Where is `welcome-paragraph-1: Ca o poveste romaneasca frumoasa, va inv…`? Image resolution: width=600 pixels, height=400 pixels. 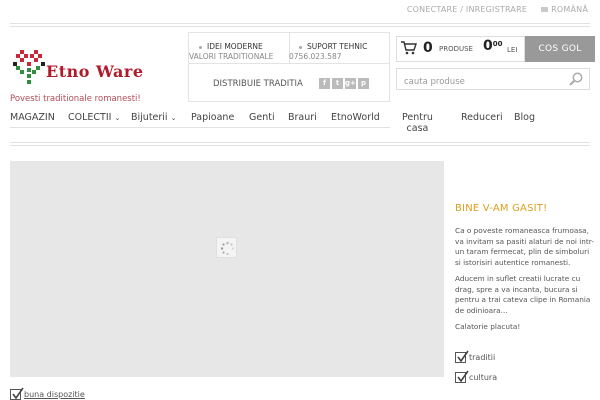
welcome-paragraph-1: Ca o poveste romaneasca frumoasa, va inv… is located at coordinates (524, 246).